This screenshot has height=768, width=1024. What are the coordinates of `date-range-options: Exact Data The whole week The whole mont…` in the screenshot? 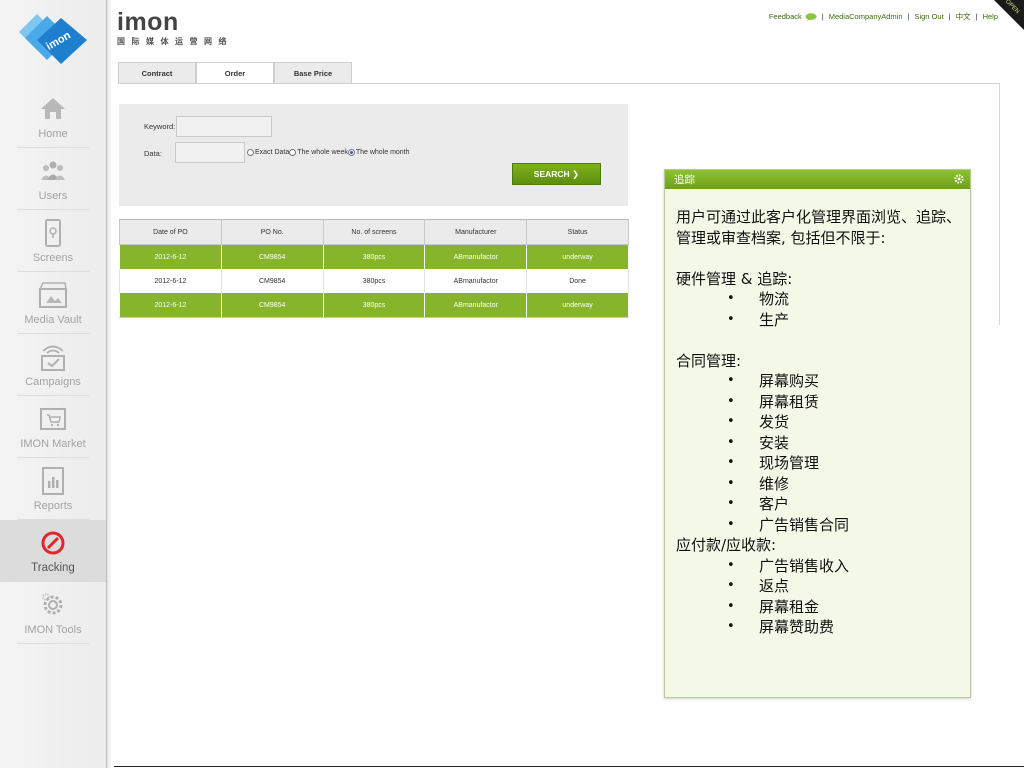 It's located at (328, 152).